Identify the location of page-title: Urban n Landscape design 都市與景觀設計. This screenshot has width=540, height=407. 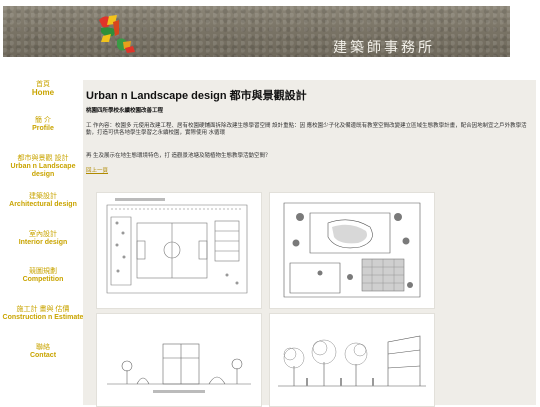
(196, 96).